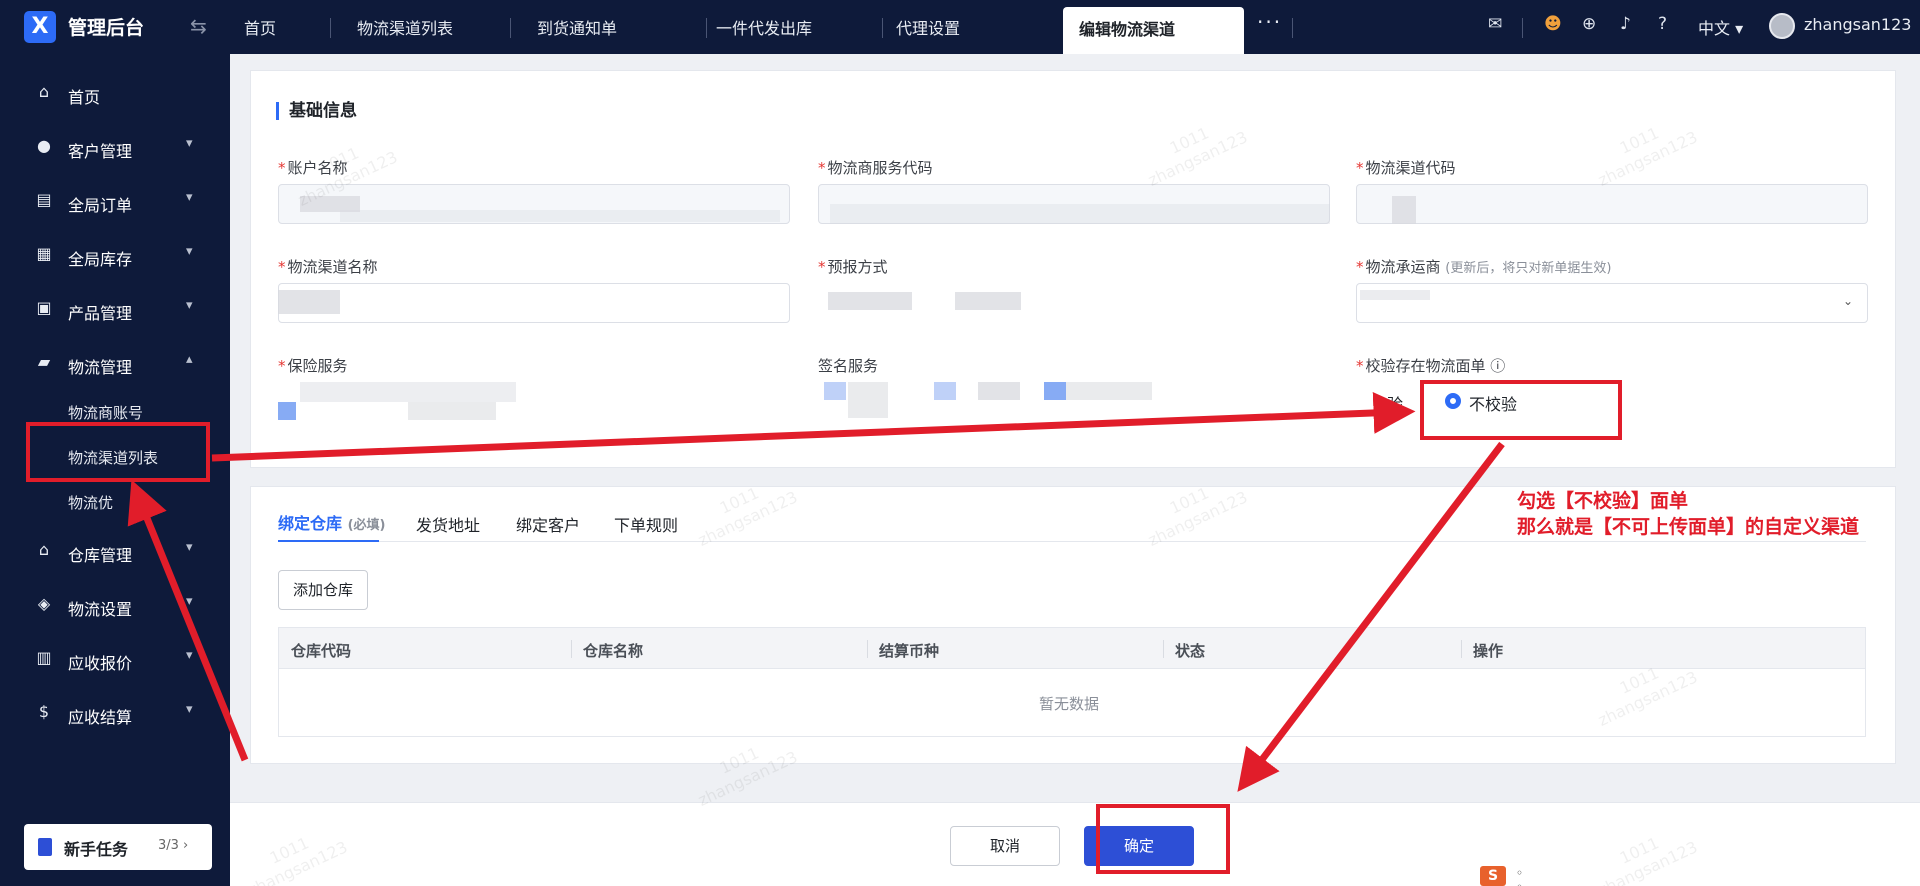 This screenshot has height=886, width=1920. Describe the element at coordinates (1371, 616) in the screenshot. I see `arrow-to-confirm` at that location.